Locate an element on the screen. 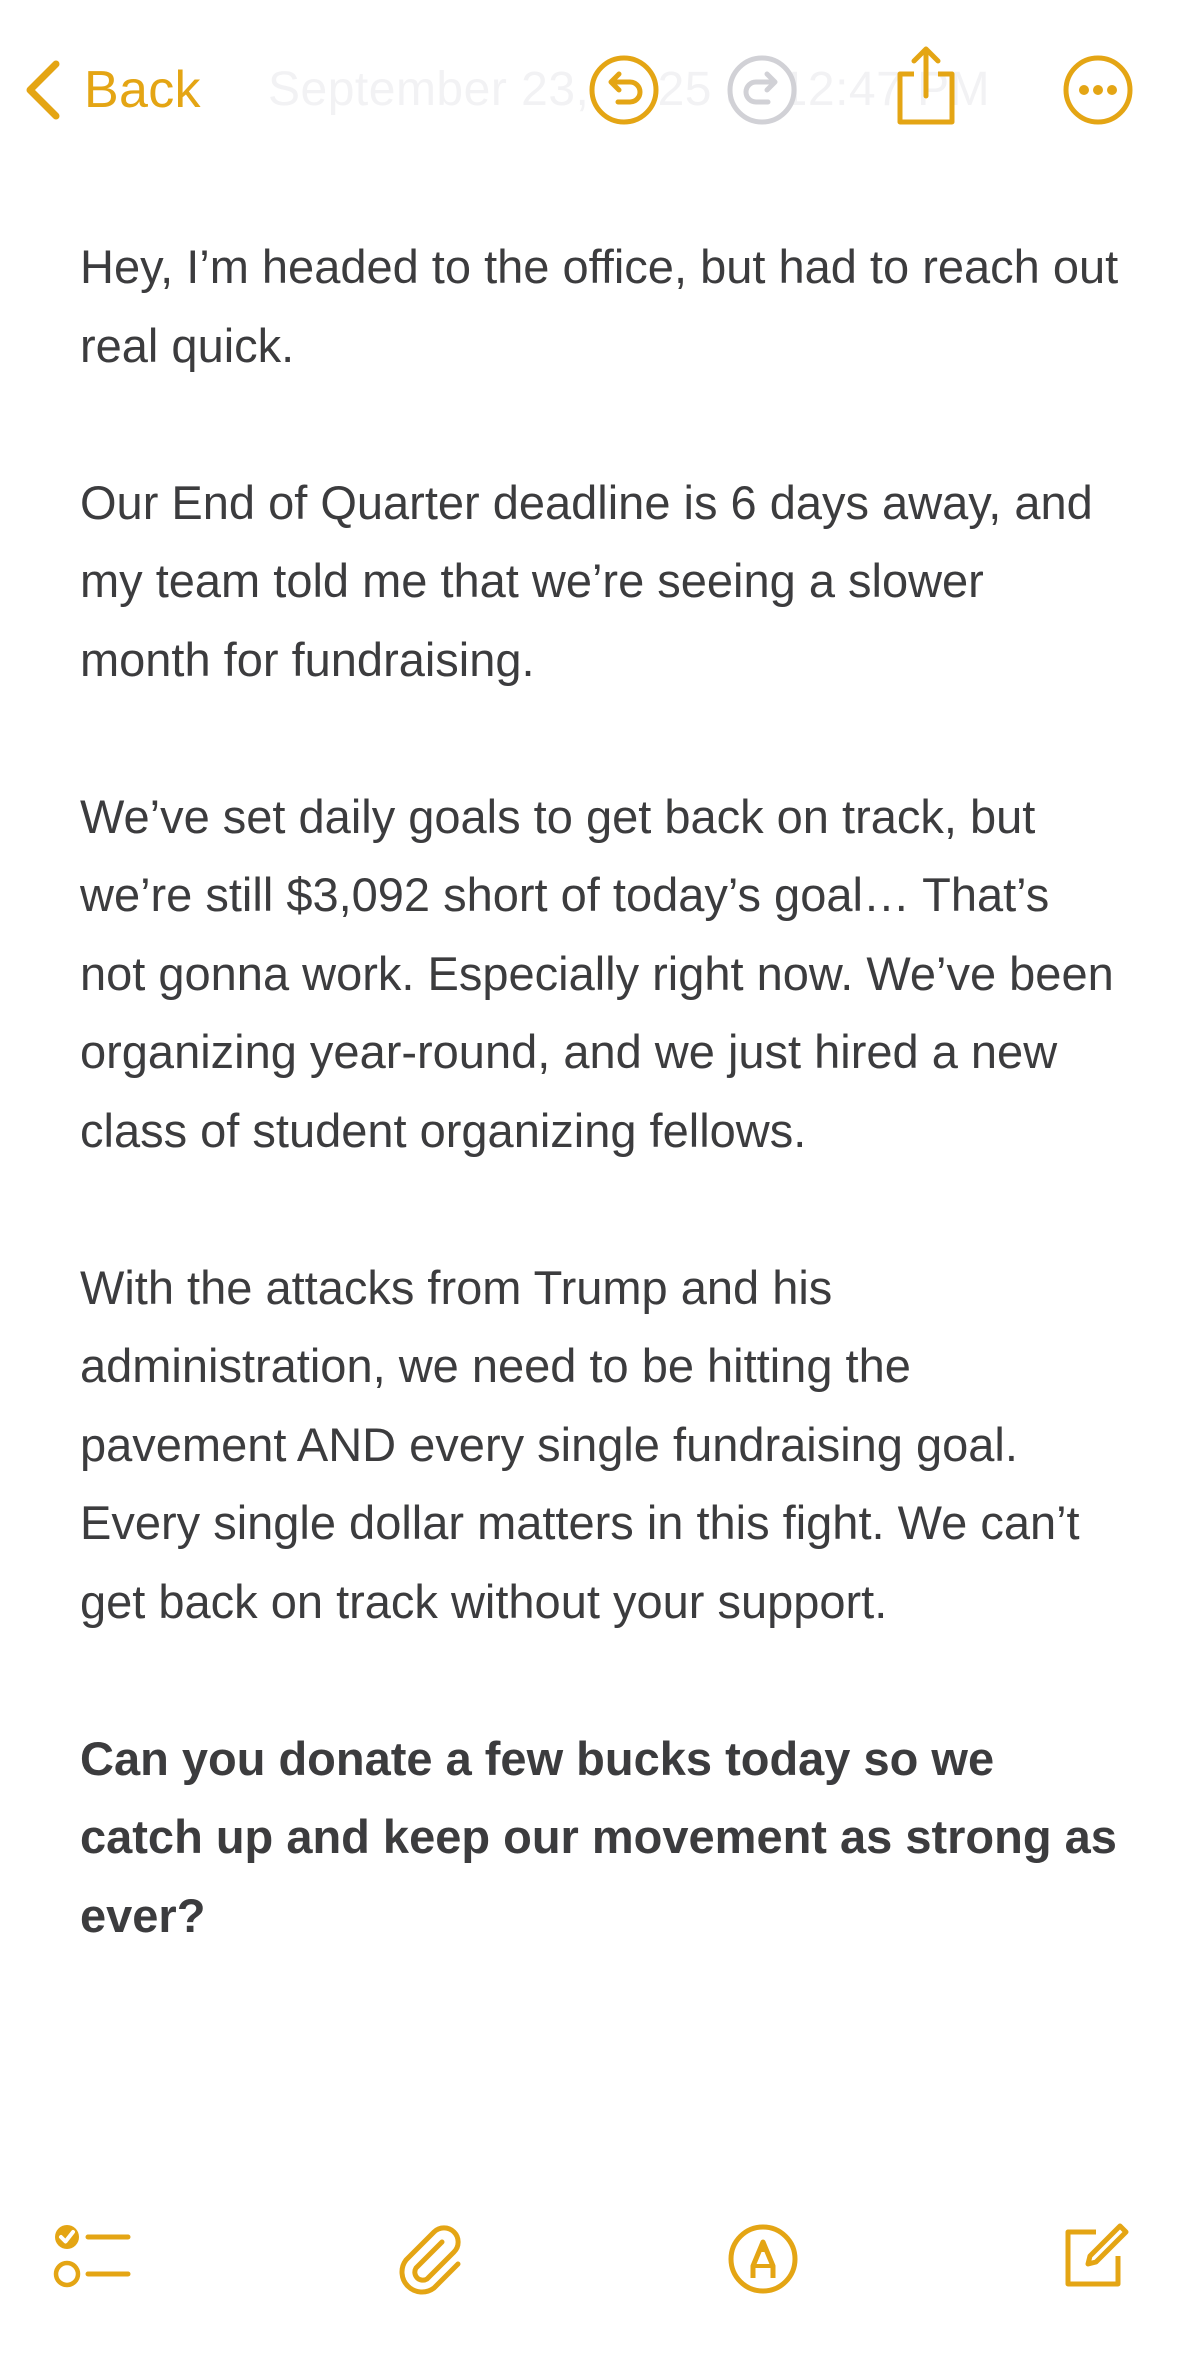 Image resolution: width=1179 pixels, height=2359 pixels. undo-icon is located at coordinates (624, 90).